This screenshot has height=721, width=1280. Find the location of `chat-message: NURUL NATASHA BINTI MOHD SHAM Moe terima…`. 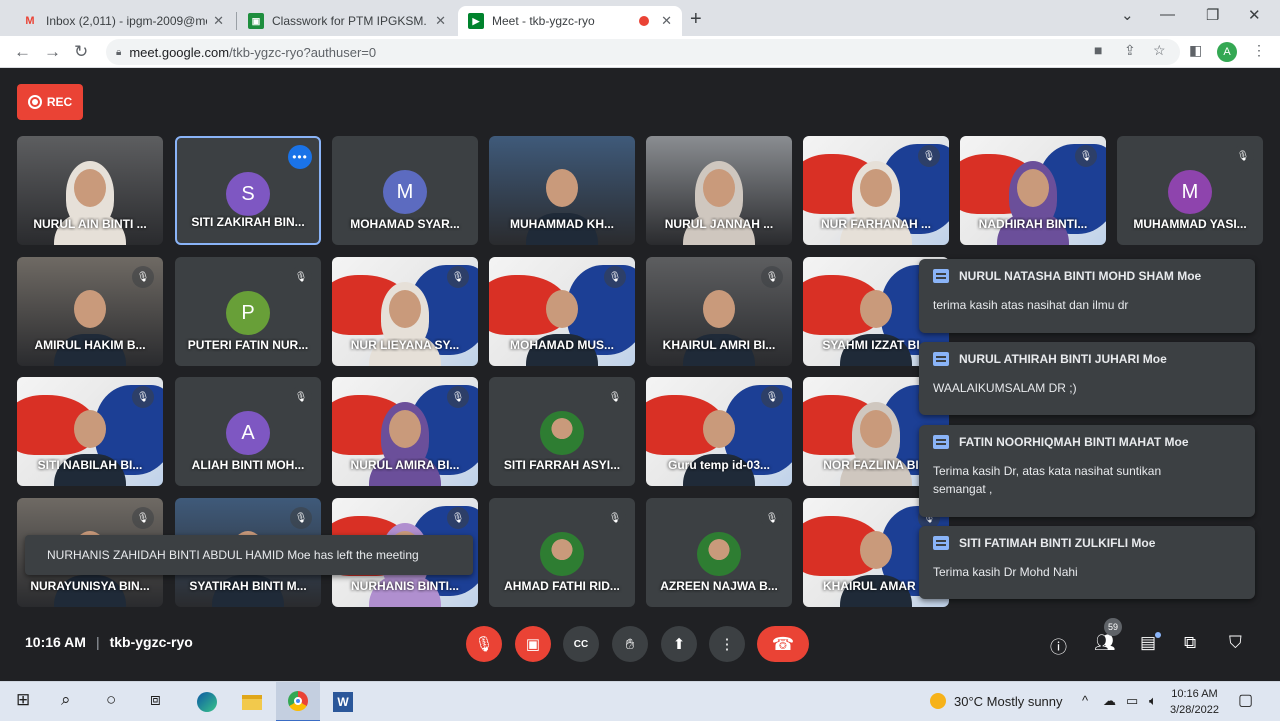

chat-message: NURUL NATASHA BINTI MOHD SHAM Moe terima… is located at coordinates (1087, 296).